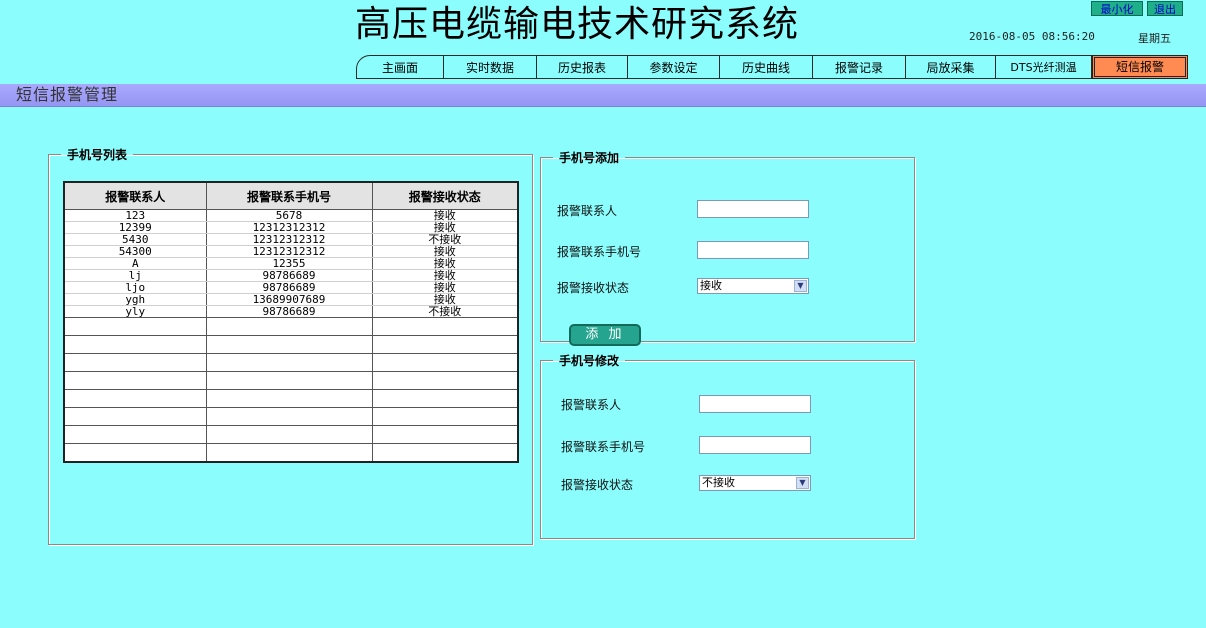  I want to click on app-title: 高压电缆输电技术研究系统, so click(577, 24).